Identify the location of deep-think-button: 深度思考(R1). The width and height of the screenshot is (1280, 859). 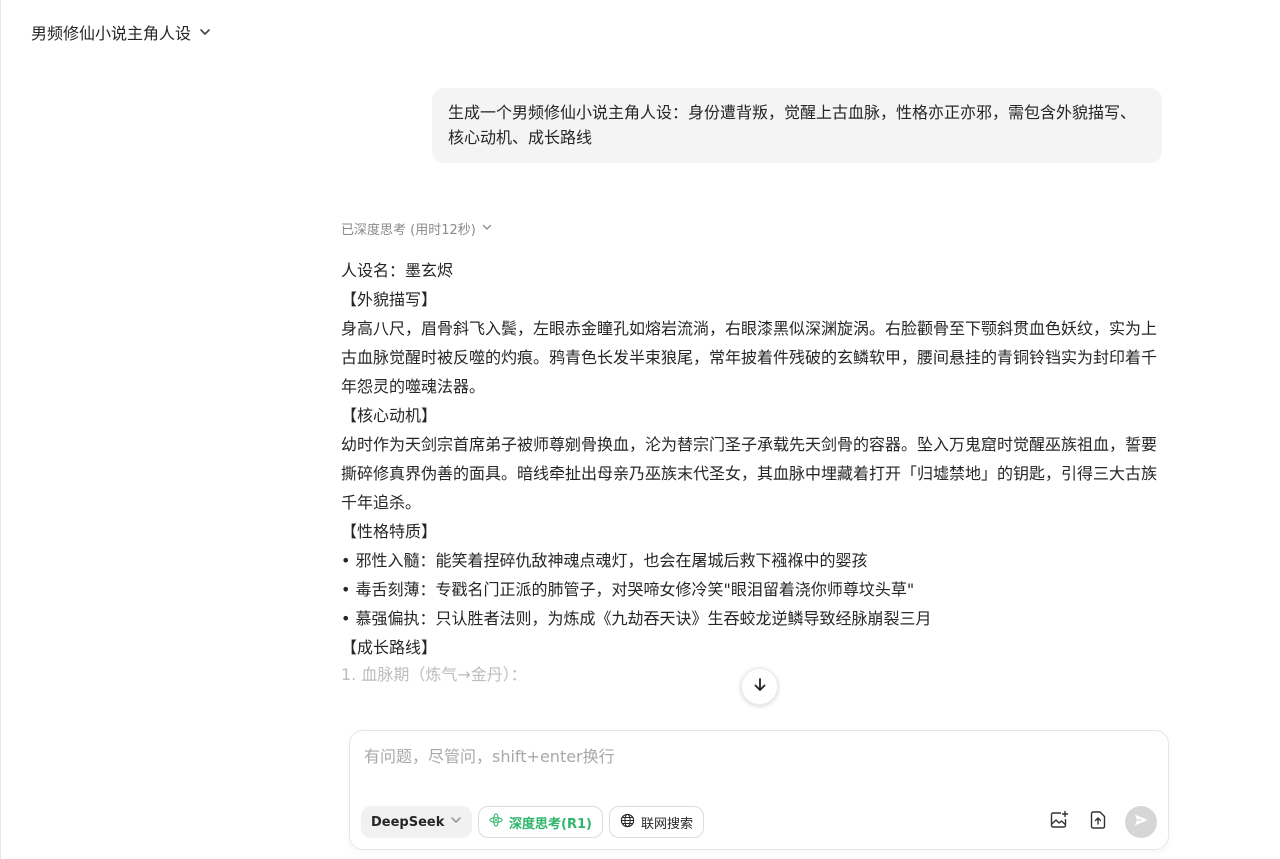
(540, 822).